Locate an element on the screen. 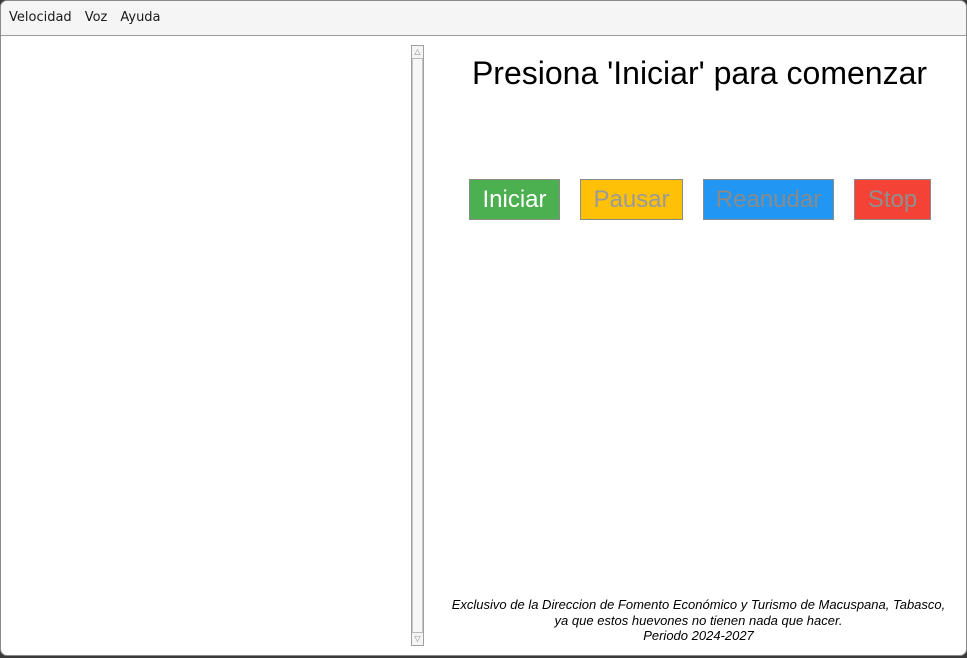 The height and width of the screenshot is (658, 967). menu-voz: Voz is located at coordinates (96, 18).